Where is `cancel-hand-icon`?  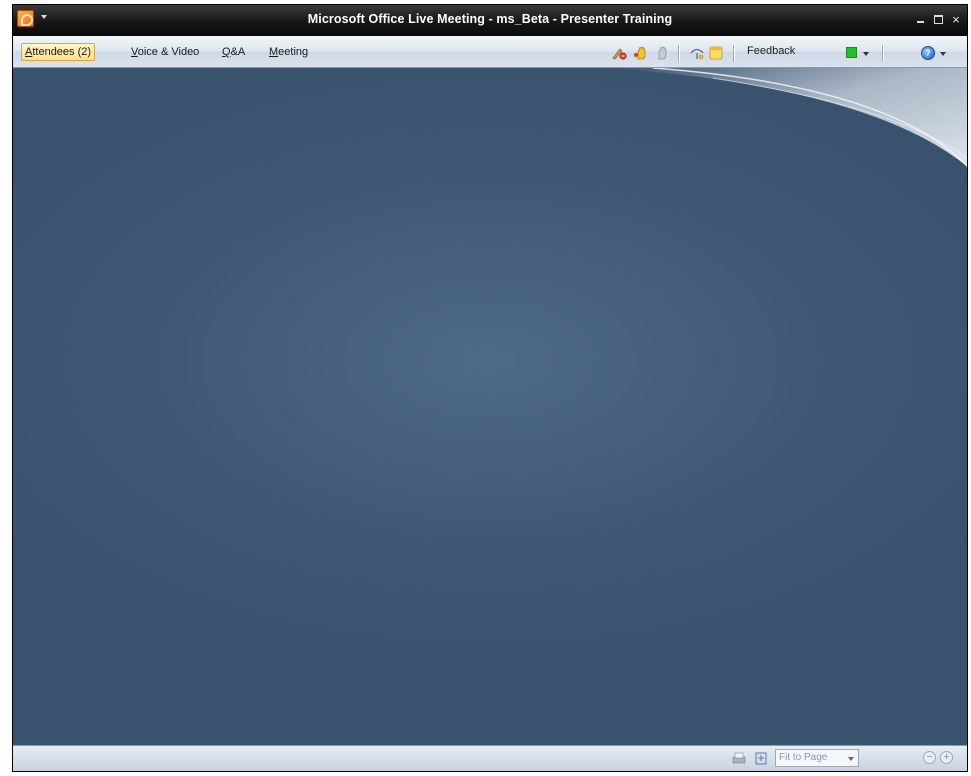 cancel-hand-icon is located at coordinates (663, 53).